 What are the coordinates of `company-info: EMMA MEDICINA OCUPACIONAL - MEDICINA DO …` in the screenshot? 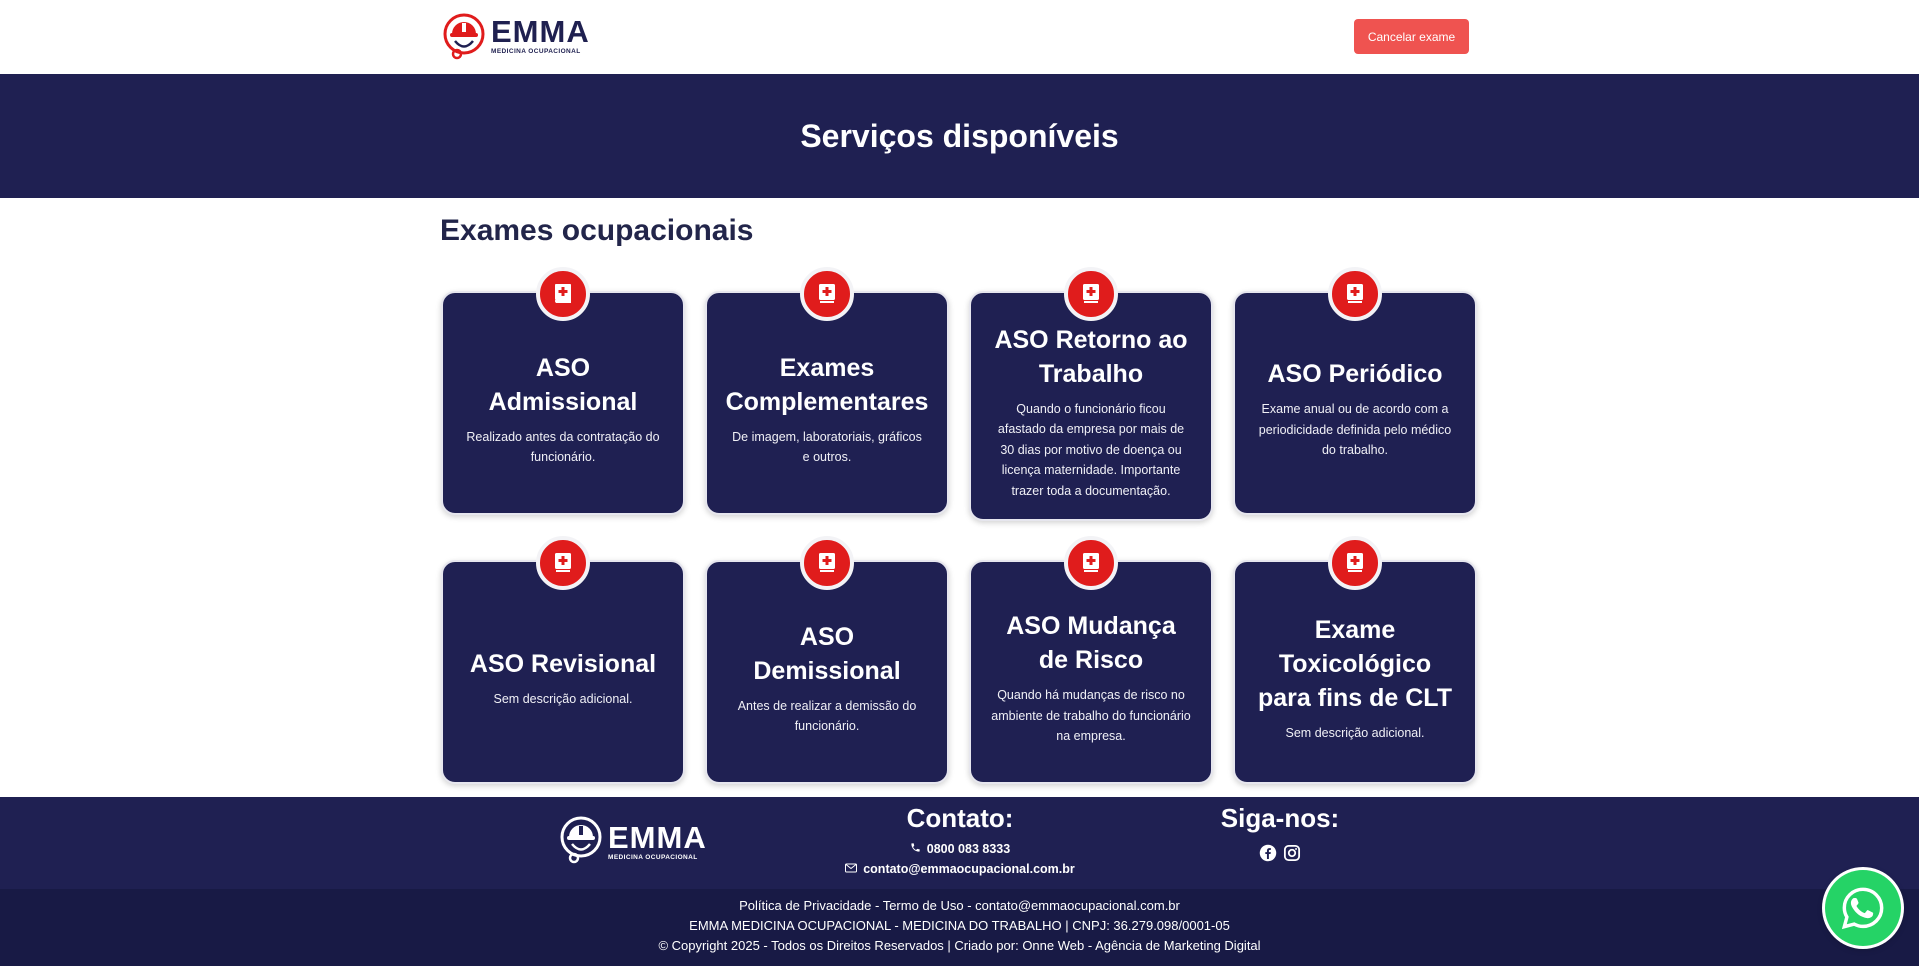 It's located at (959, 925).